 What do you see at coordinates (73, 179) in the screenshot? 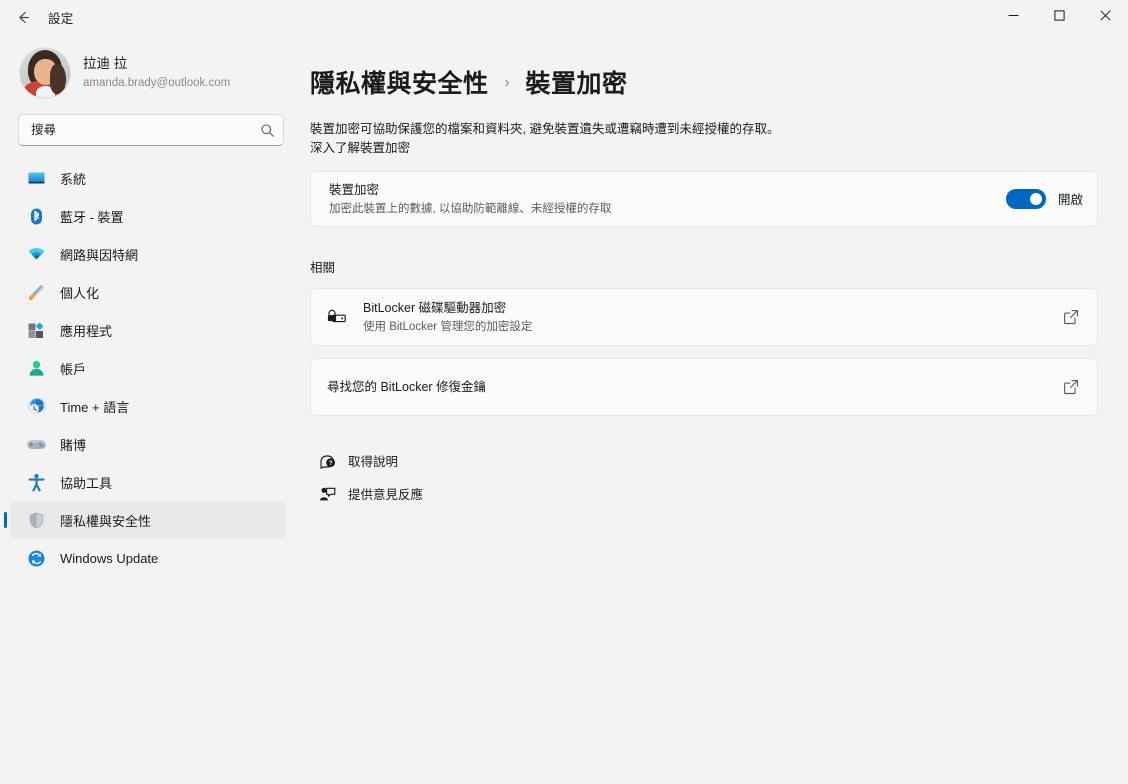
I see `sidebar-item-label: 系統` at bounding box center [73, 179].